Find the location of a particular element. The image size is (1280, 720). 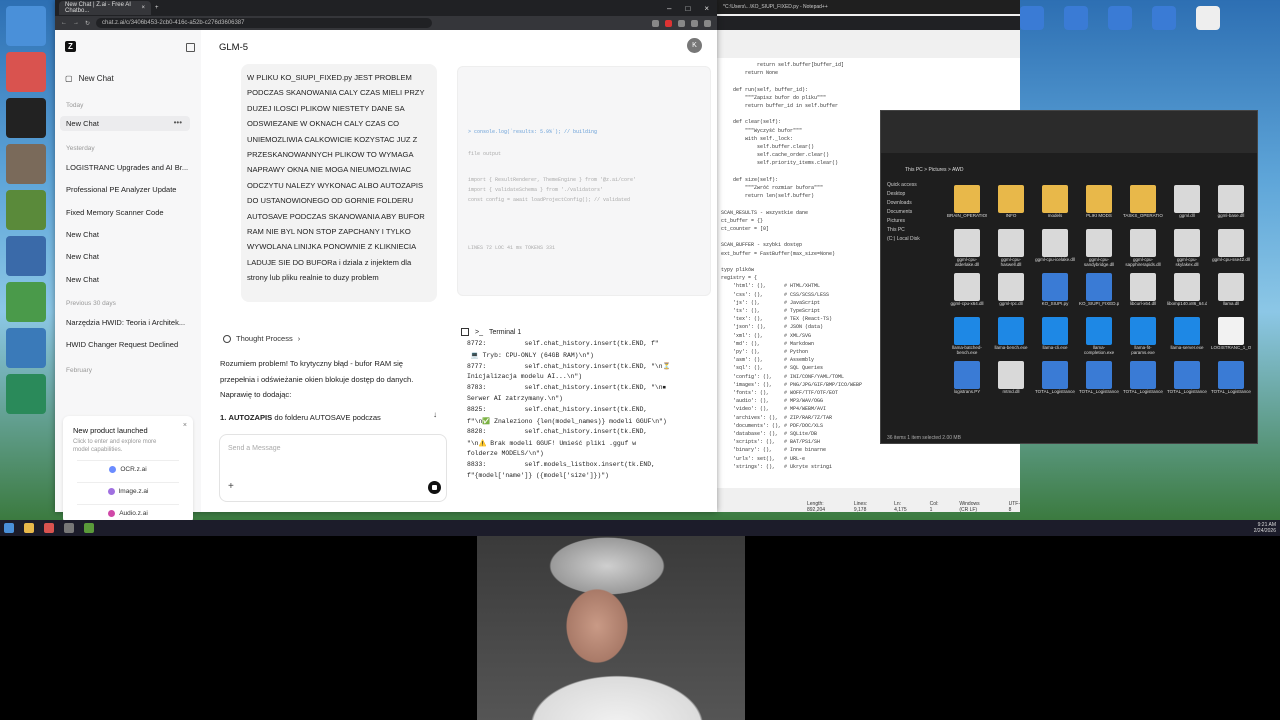

file-item: ggml-cpu-sapphirerapids.dll is located at coordinates (1143, 248).